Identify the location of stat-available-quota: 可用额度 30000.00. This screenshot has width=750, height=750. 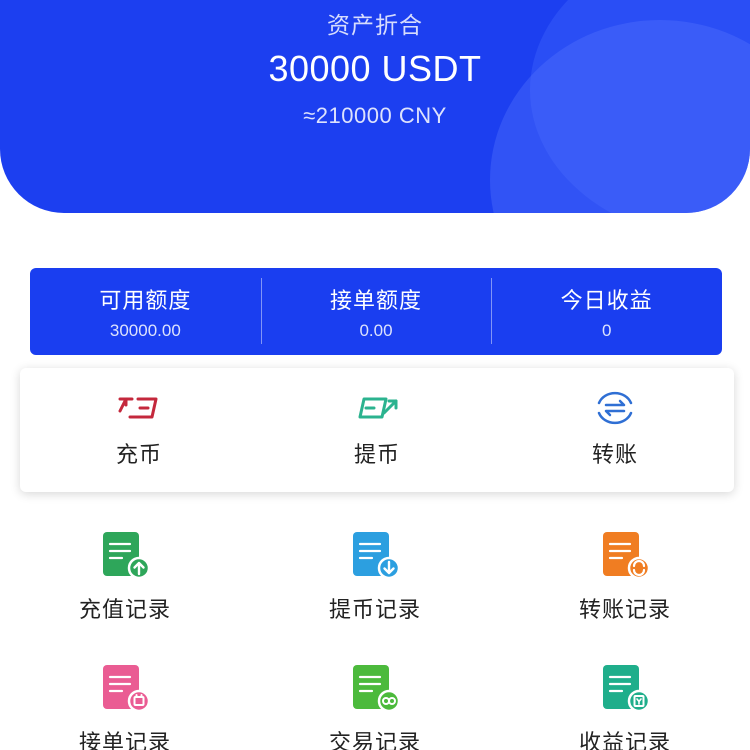
(145, 311).